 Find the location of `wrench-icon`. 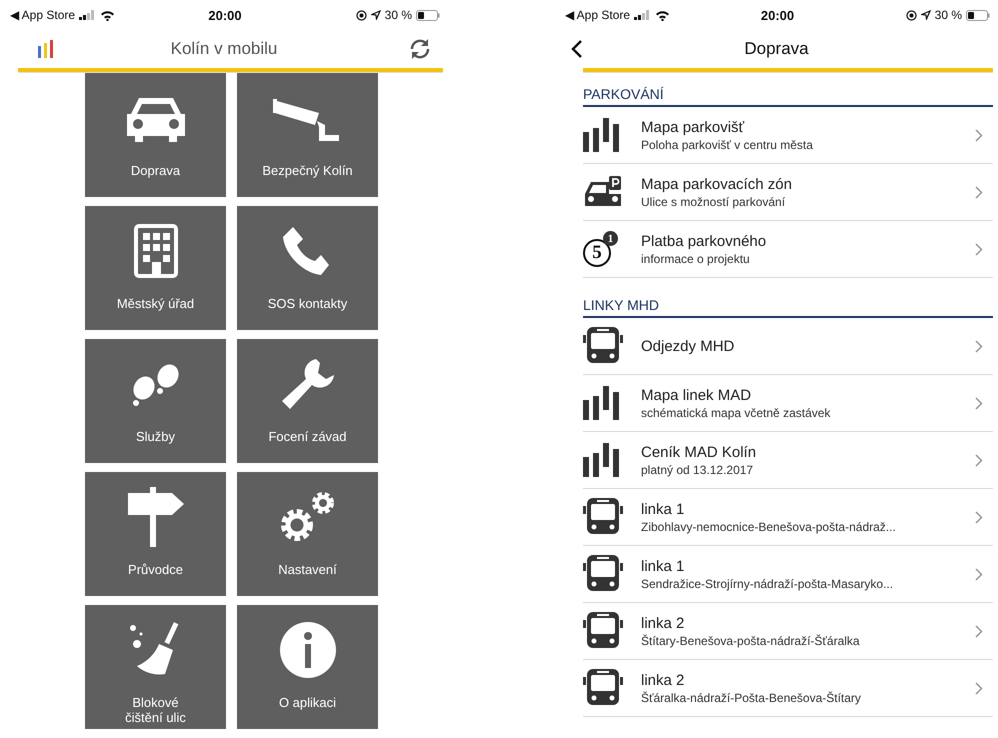

wrench-icon is located at coordinates (308, 384).